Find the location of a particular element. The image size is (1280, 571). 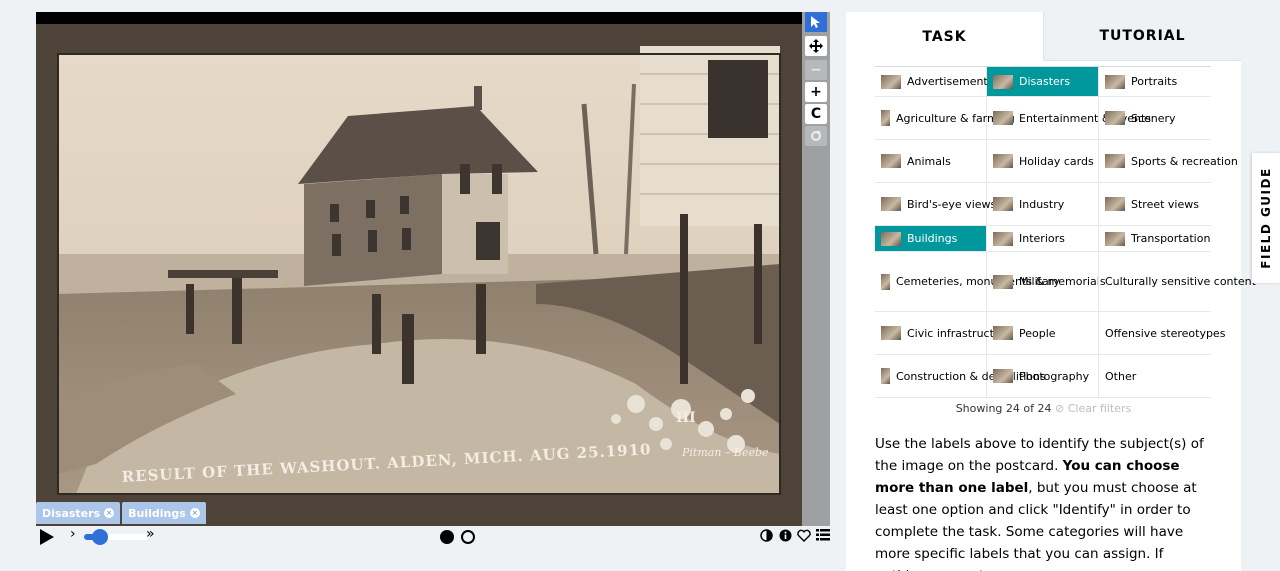

slower-icon: › is located at coordinates (73, 534).